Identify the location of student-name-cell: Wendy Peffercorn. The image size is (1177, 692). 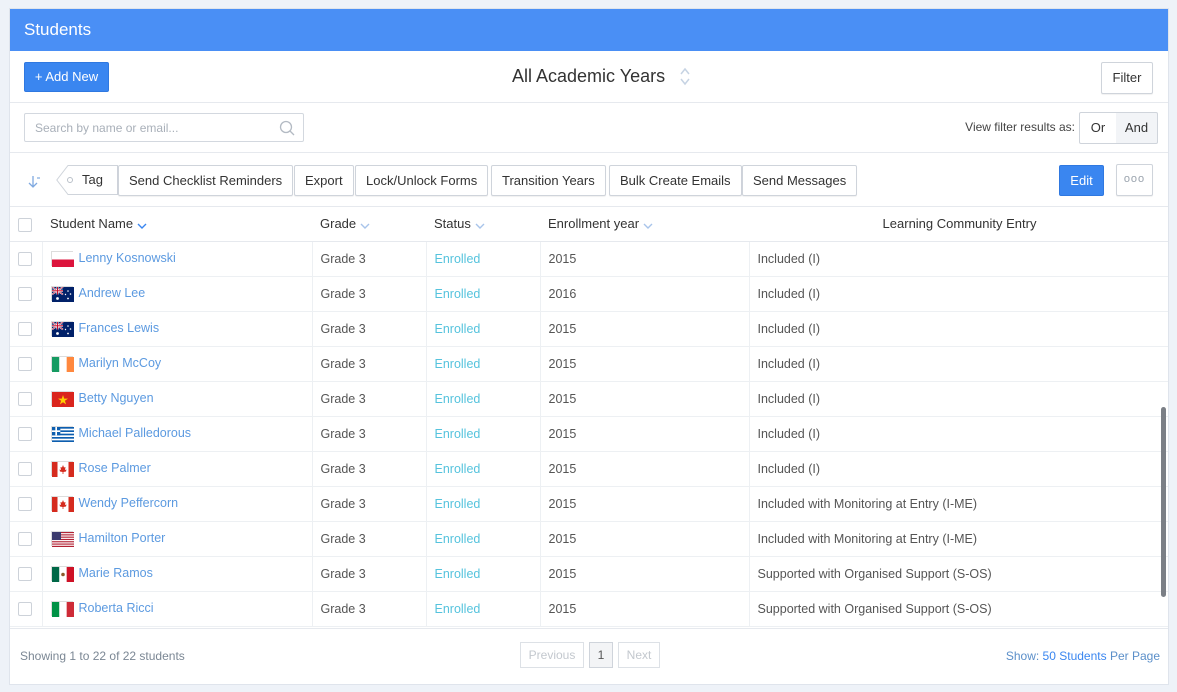
(177, 504).